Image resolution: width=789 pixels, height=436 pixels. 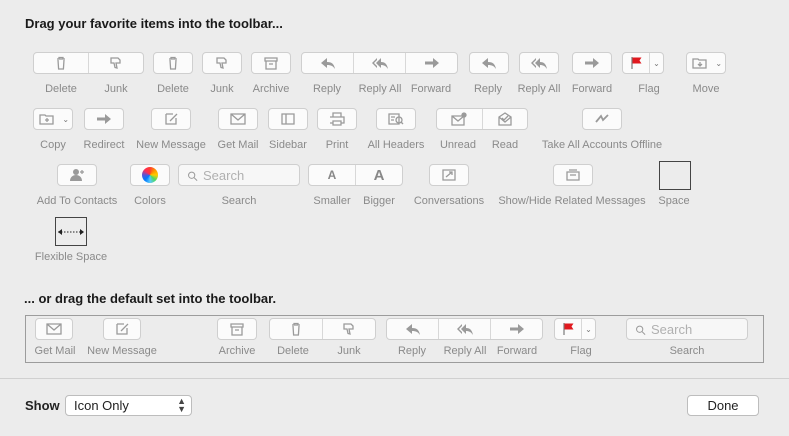 What do you see at coordinates (104, 119) in the screenshot?
I see `redirect-button` at bounding box center [104, 119].